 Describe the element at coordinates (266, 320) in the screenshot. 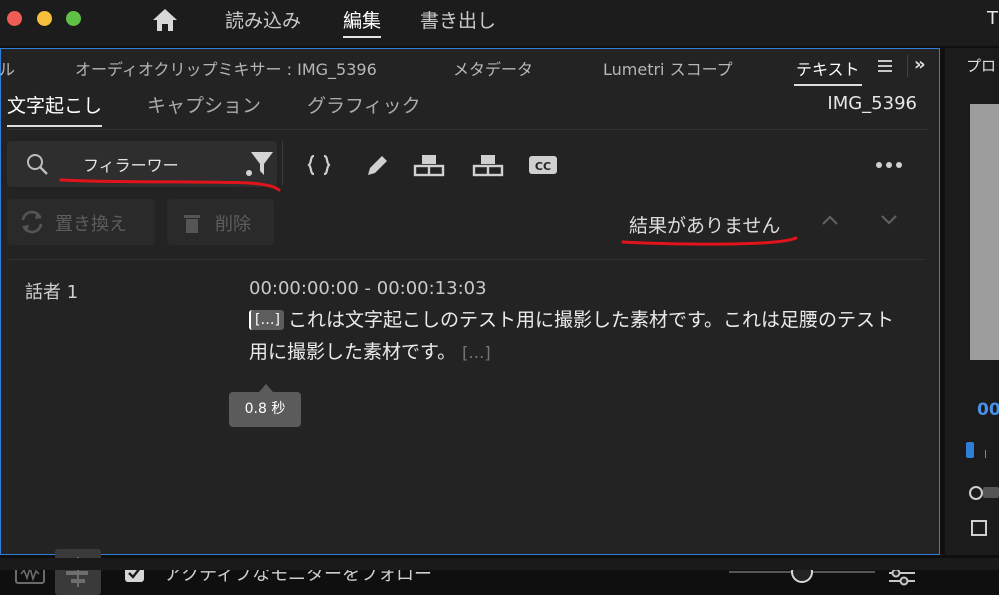

I see `pause-marker: […]` at that location.